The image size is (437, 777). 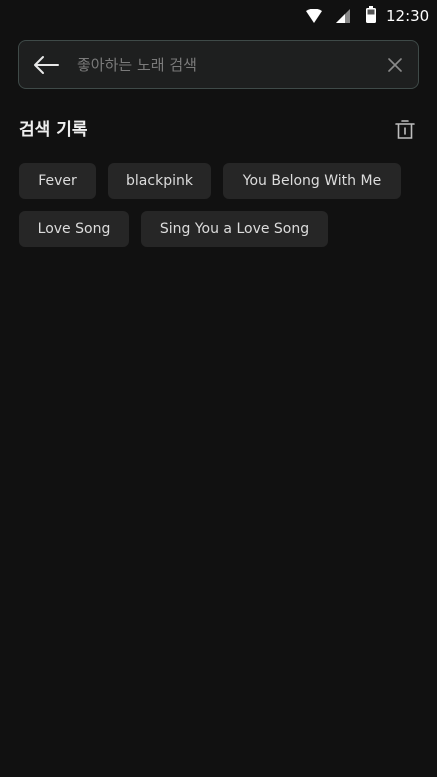 I want to click on signal-icon, so click(x=343, y=16).